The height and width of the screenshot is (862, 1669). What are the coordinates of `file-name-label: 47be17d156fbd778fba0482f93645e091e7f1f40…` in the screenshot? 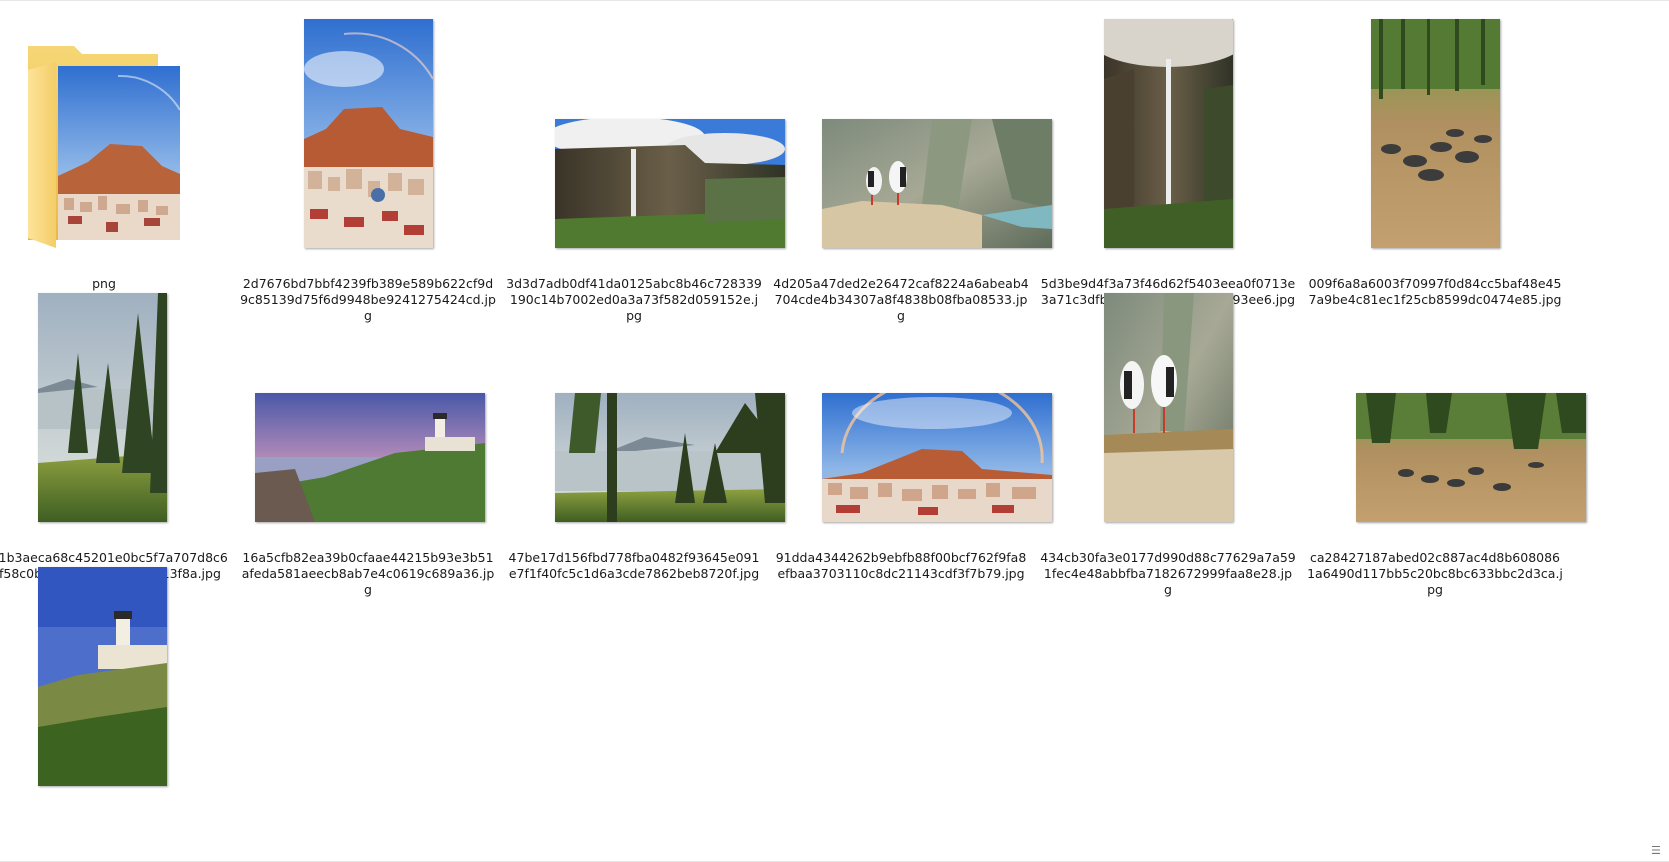 It's located at (634, 565).